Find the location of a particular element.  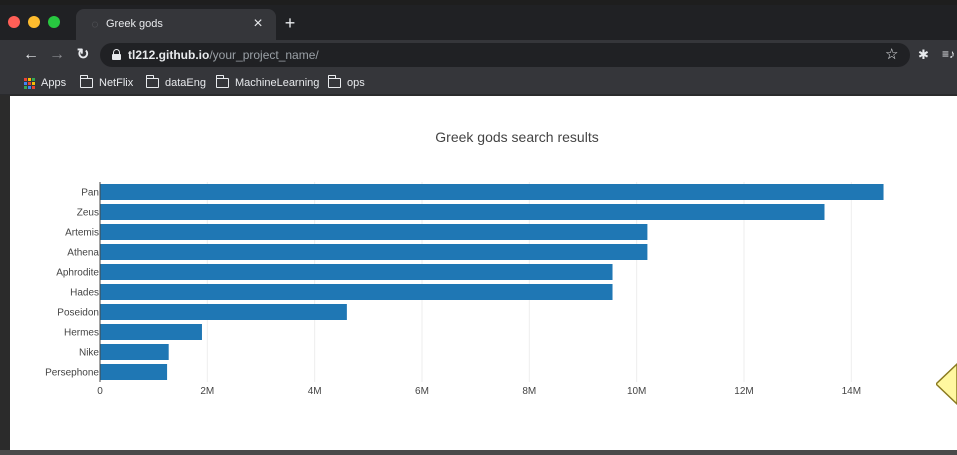

bar-hermes is located at coordinates (151, 332).